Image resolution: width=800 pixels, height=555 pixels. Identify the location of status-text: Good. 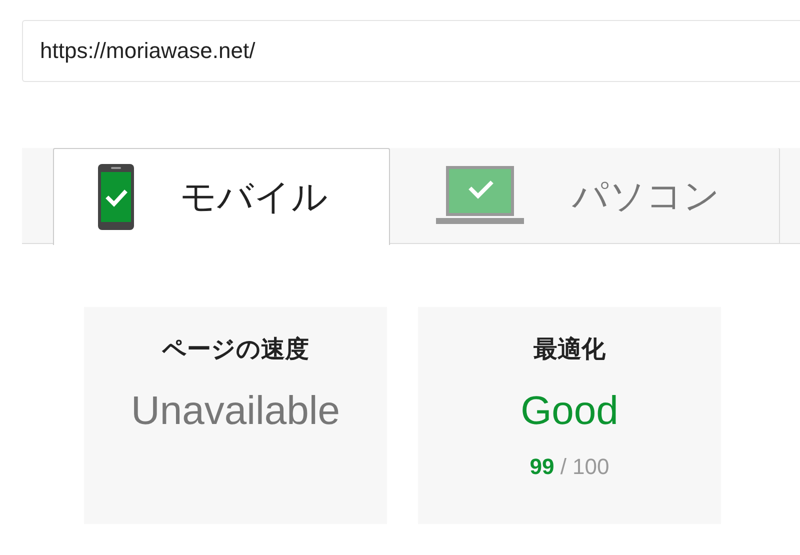
(569, 411).